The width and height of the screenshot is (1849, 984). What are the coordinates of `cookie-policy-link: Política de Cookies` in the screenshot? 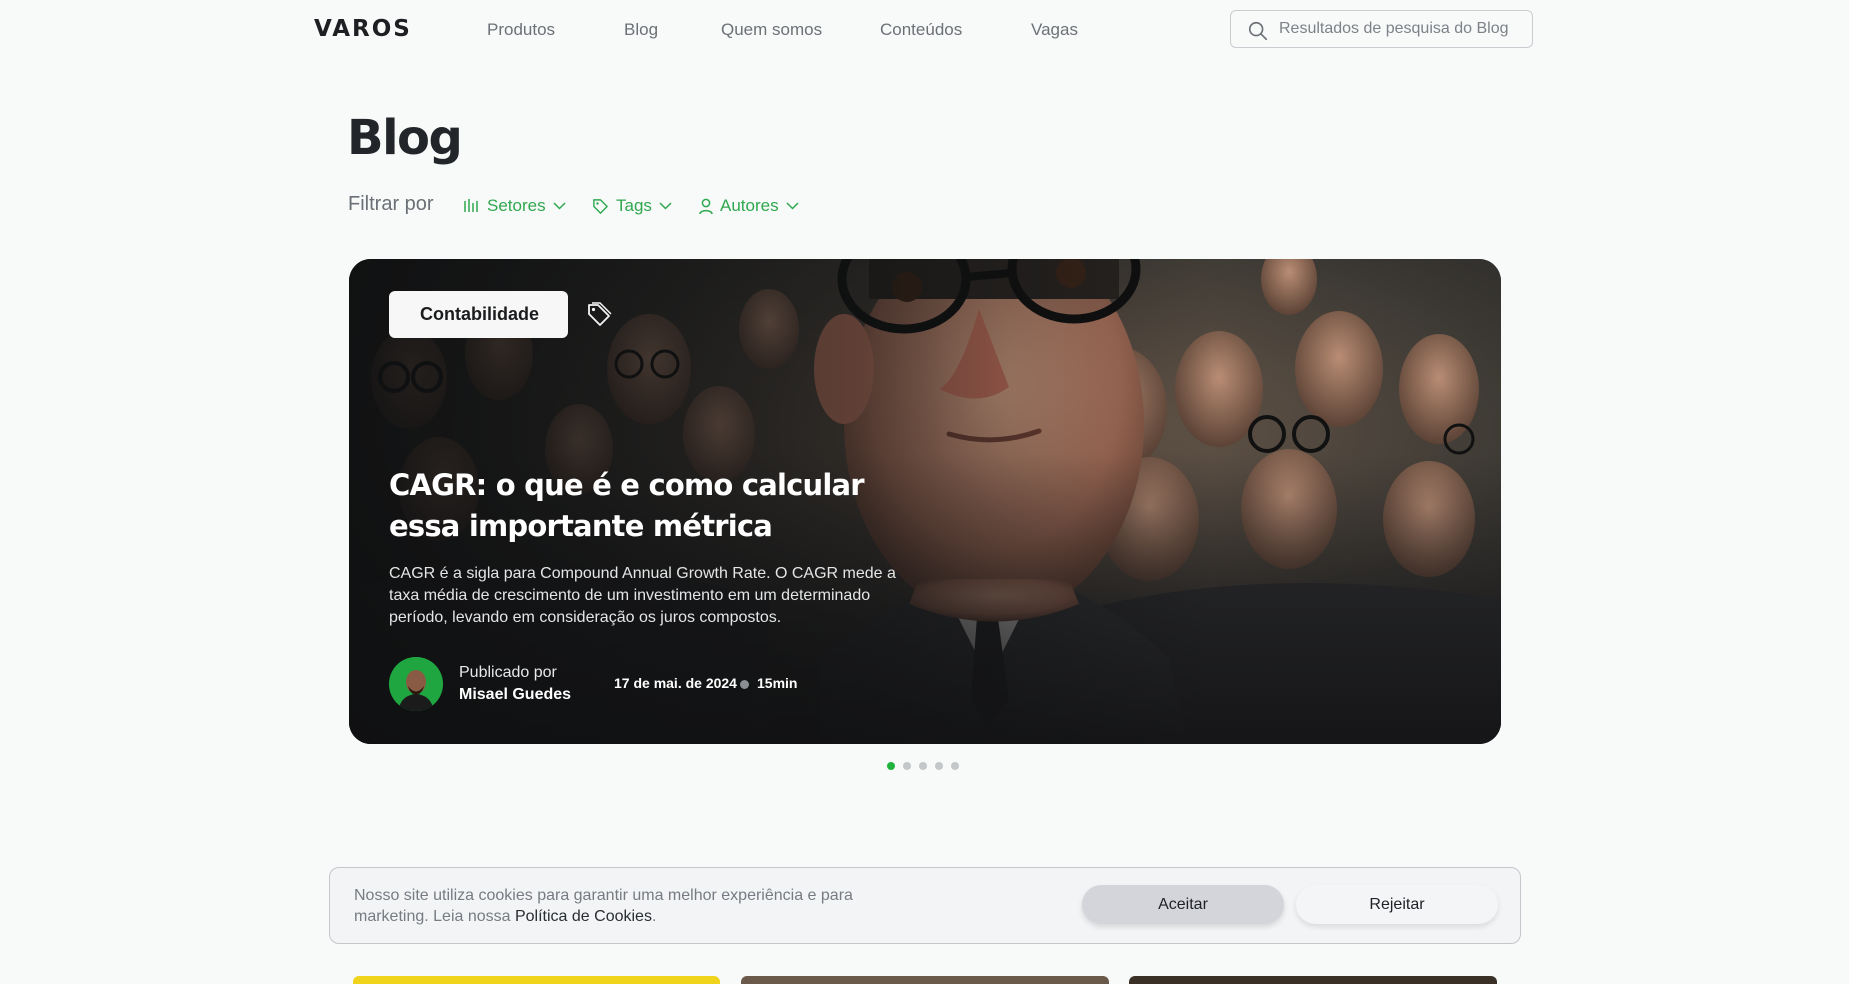 It's located at (583, 916).